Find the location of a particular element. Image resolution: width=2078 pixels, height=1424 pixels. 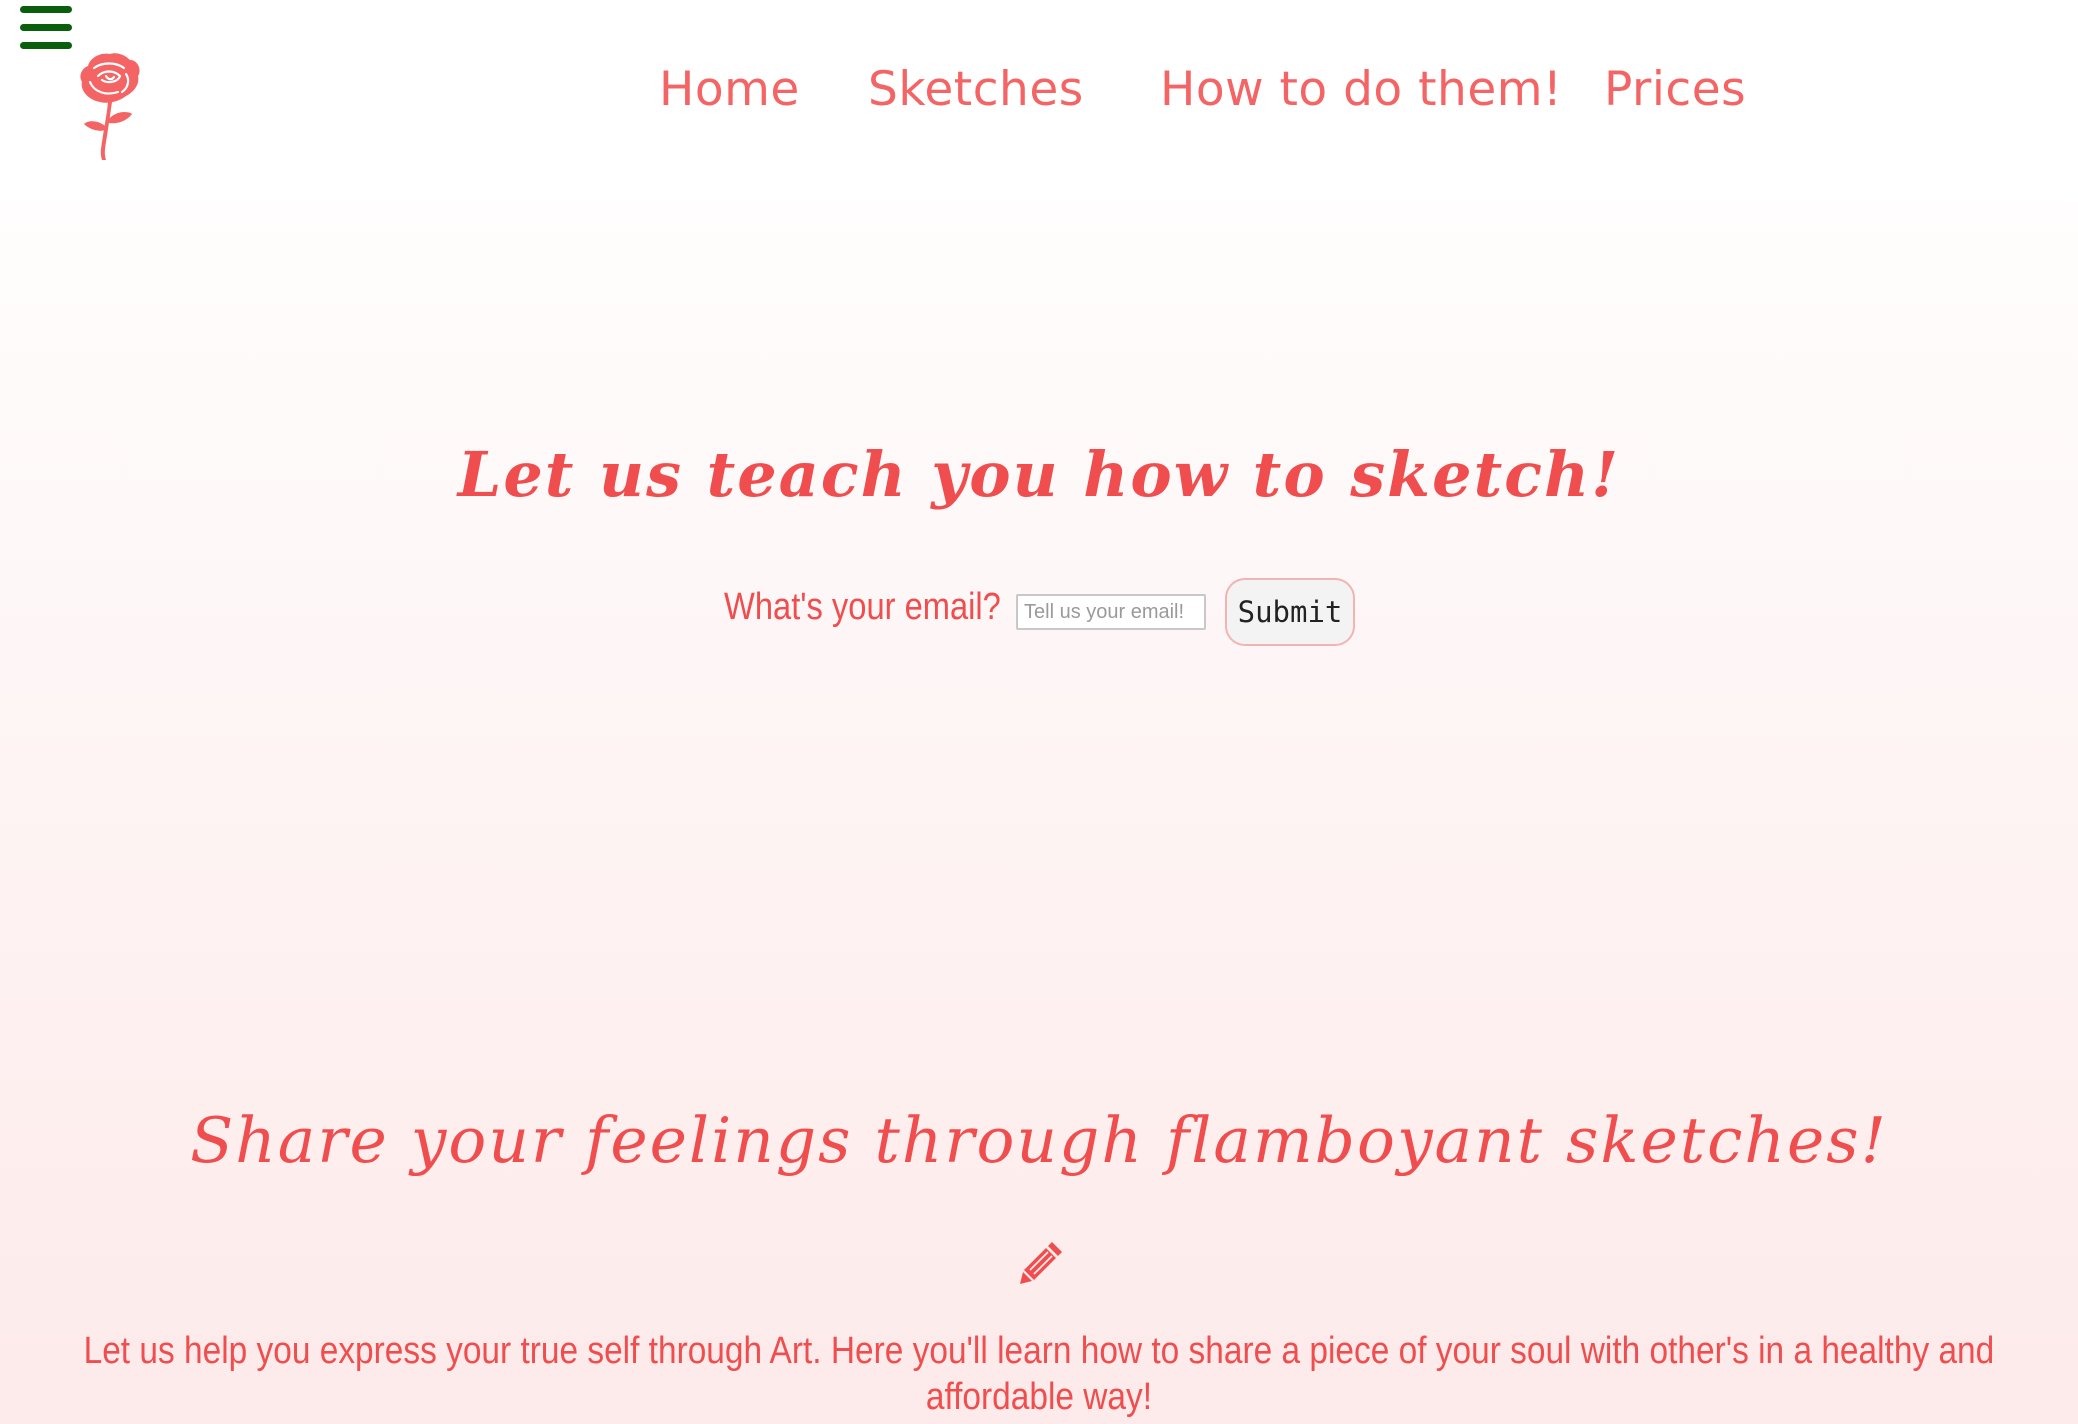

nav-link-home: Home is located at coordinates (729, 89).